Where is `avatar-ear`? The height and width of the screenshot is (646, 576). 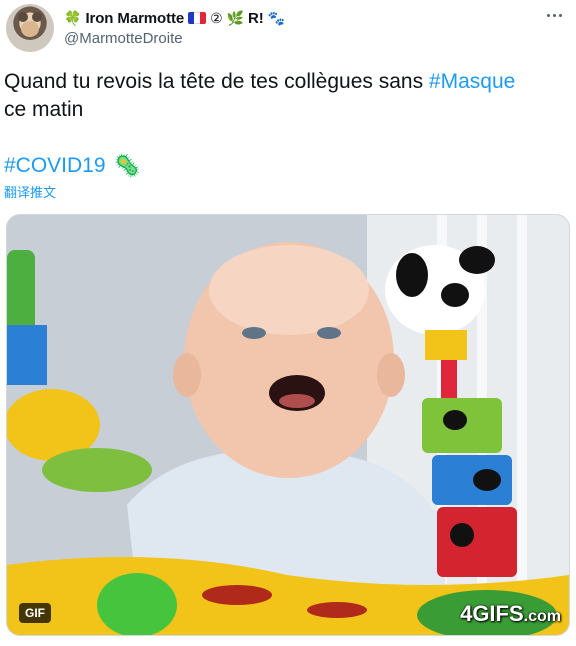 avatar-ear is located at coordinates (37, 17).